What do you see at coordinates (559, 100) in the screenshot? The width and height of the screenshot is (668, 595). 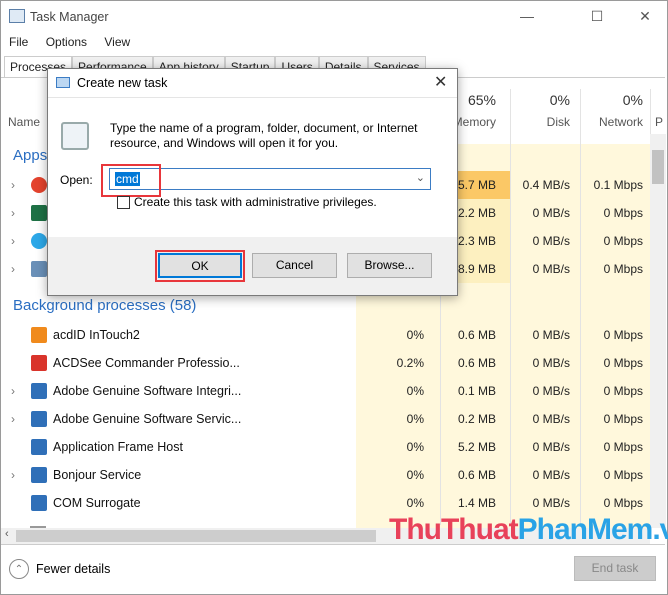 I see `disk-percent: 0%` at bounding box center [559, 100].